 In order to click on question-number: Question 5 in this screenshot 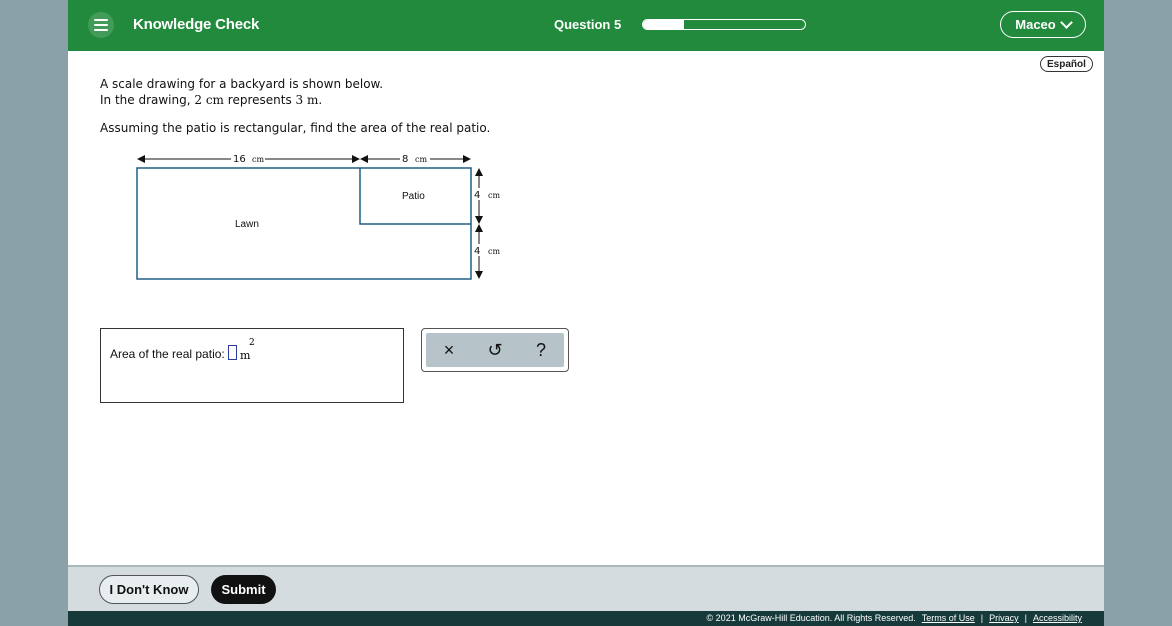, I will do `click(588, 24)`.